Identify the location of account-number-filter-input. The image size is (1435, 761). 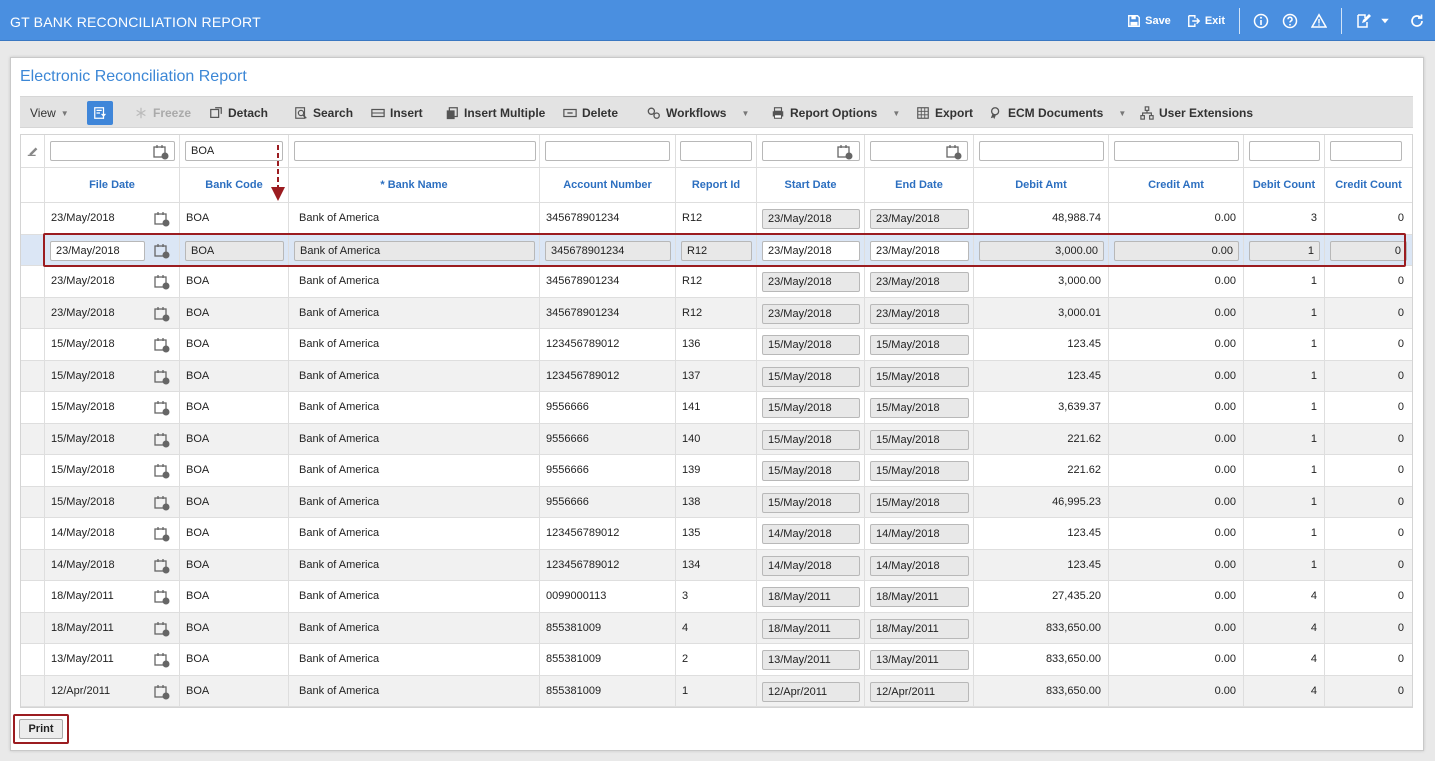
(607, 151).